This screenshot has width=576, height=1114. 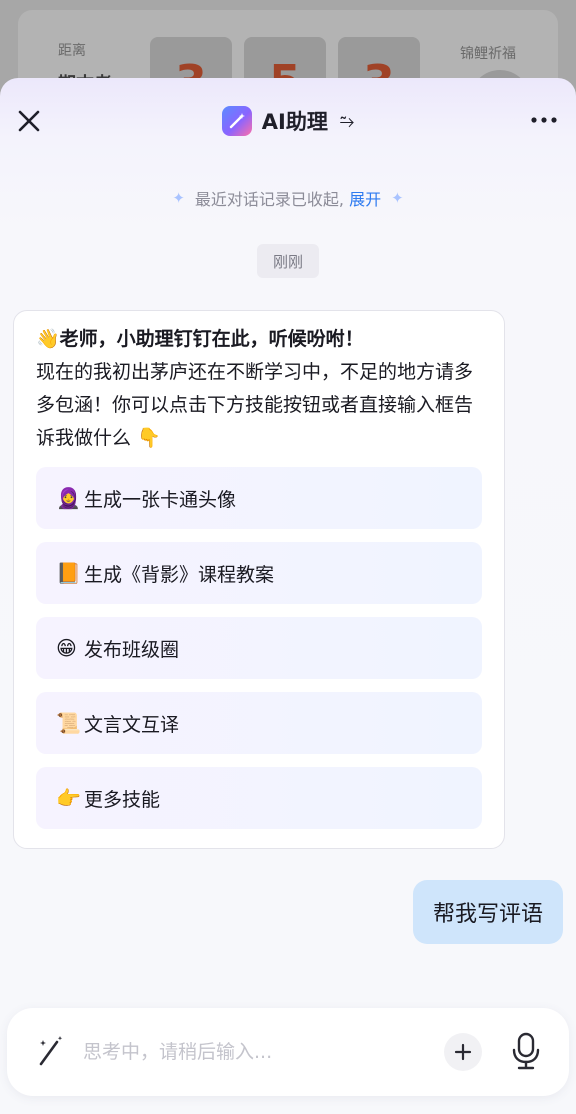 I want to click on skill-button-lesson-plan: 📙 生成《背影》课程教案, so click(x=259, y=573).